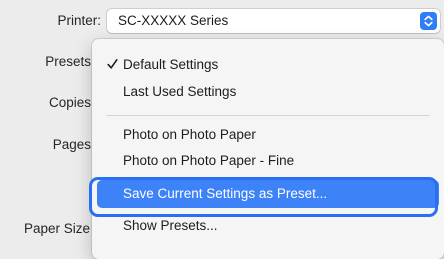  Describe the element at coordinates (180, 91) in the screenshot. I see `menu-item-label: Last Used Settings` at that location.